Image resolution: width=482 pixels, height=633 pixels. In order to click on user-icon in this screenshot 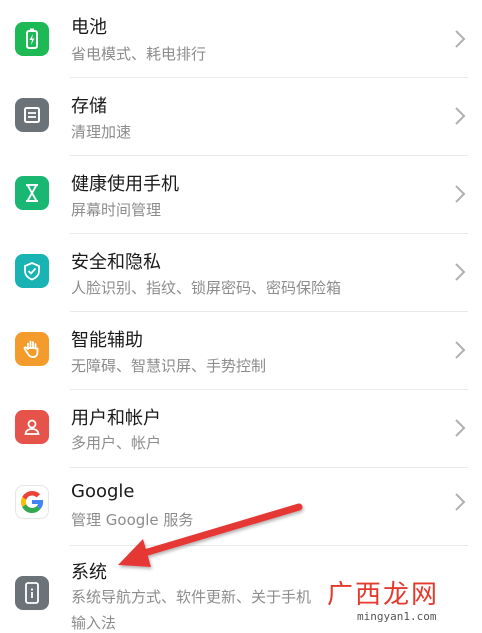, I will do `click(32, 427)`.